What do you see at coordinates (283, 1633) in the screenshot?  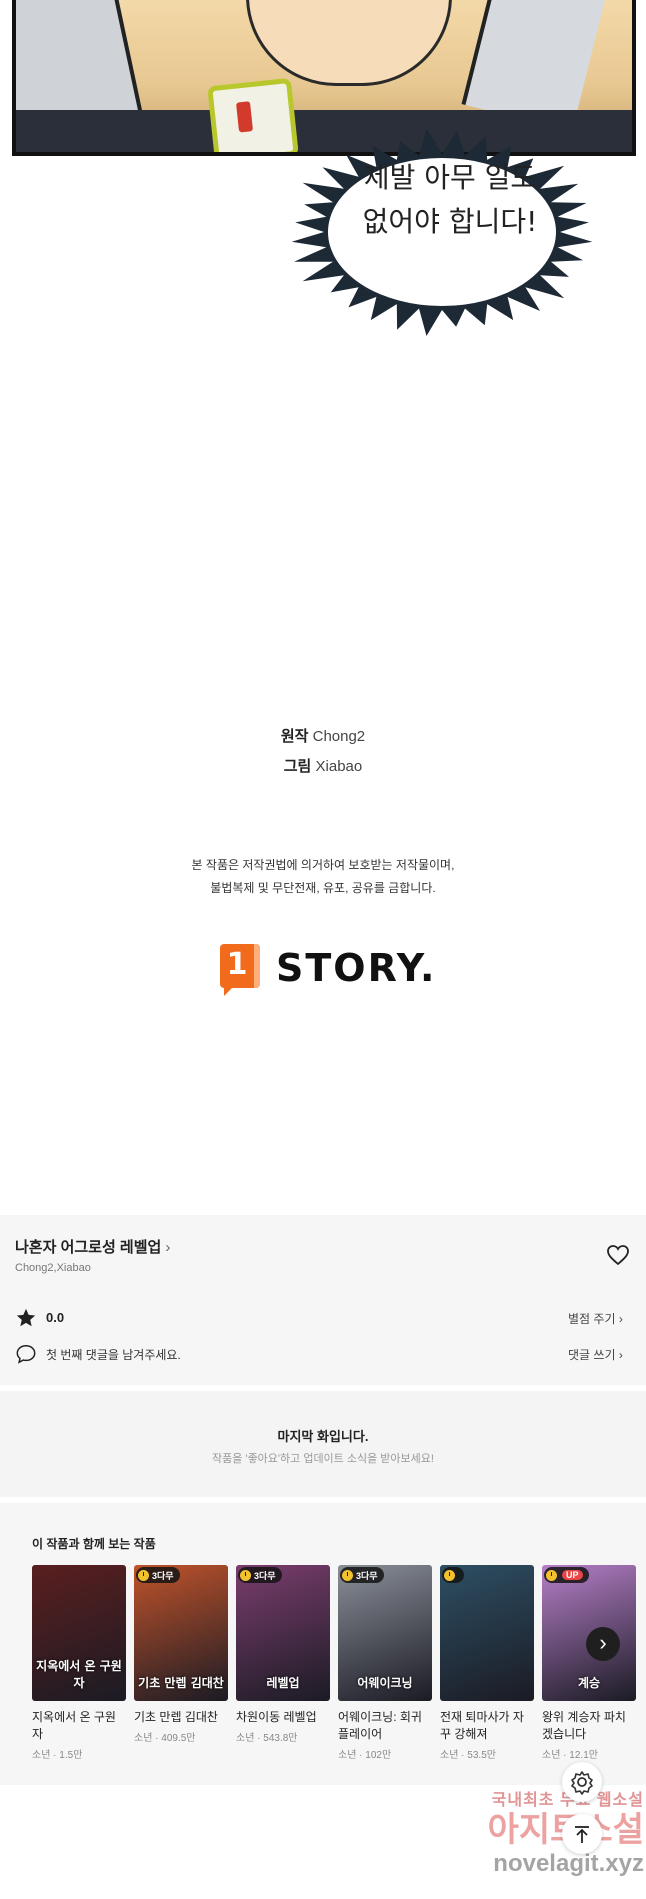 I see `recommendation-cover: 3다무레벨업` at bounding box center [283, 1633].